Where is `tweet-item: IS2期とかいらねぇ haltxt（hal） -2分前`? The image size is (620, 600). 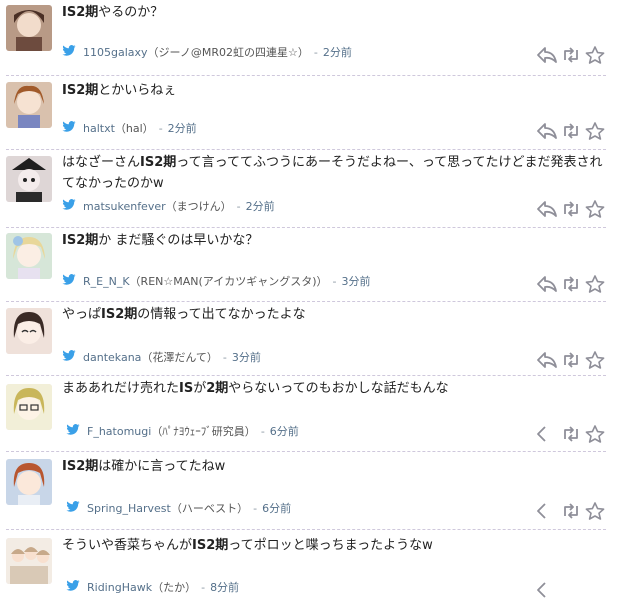 tweet-item: IS2期とかいらねぇ haltxt（hal） -2分前 is located at coordinates (310, 113).